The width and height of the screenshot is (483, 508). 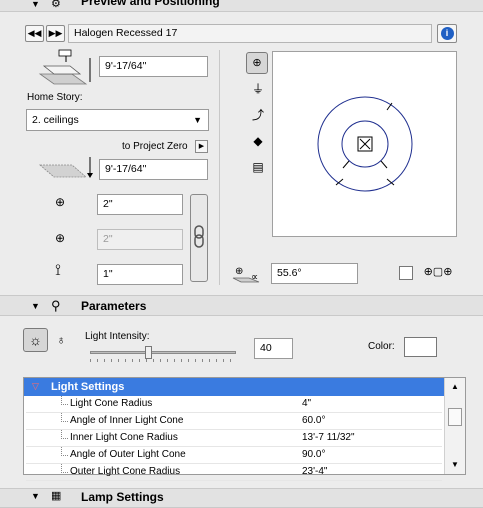 I want to click on info-button: i, so click(x=447, y=33).